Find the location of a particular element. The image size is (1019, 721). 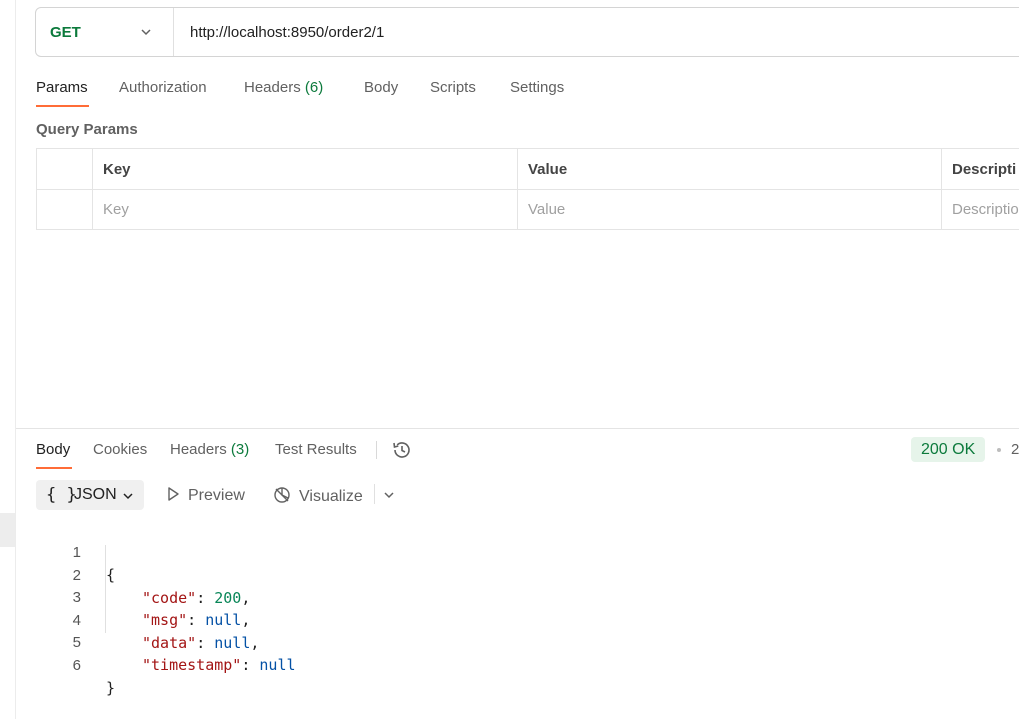

format-select: { } JSON is located at coordinates (90, 495).